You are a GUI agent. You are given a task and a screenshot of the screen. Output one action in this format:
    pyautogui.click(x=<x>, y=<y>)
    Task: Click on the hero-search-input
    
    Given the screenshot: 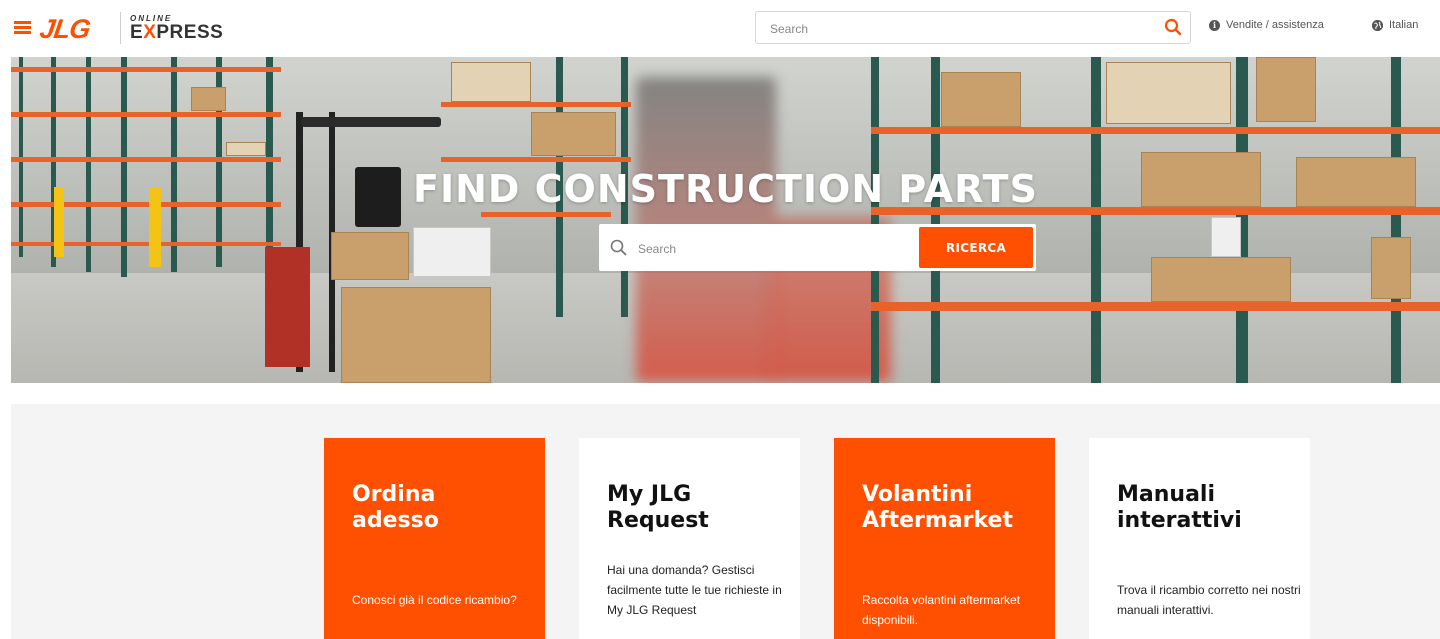 What is the action you would take?
    pyautogui.click(x=773, y=248)
    